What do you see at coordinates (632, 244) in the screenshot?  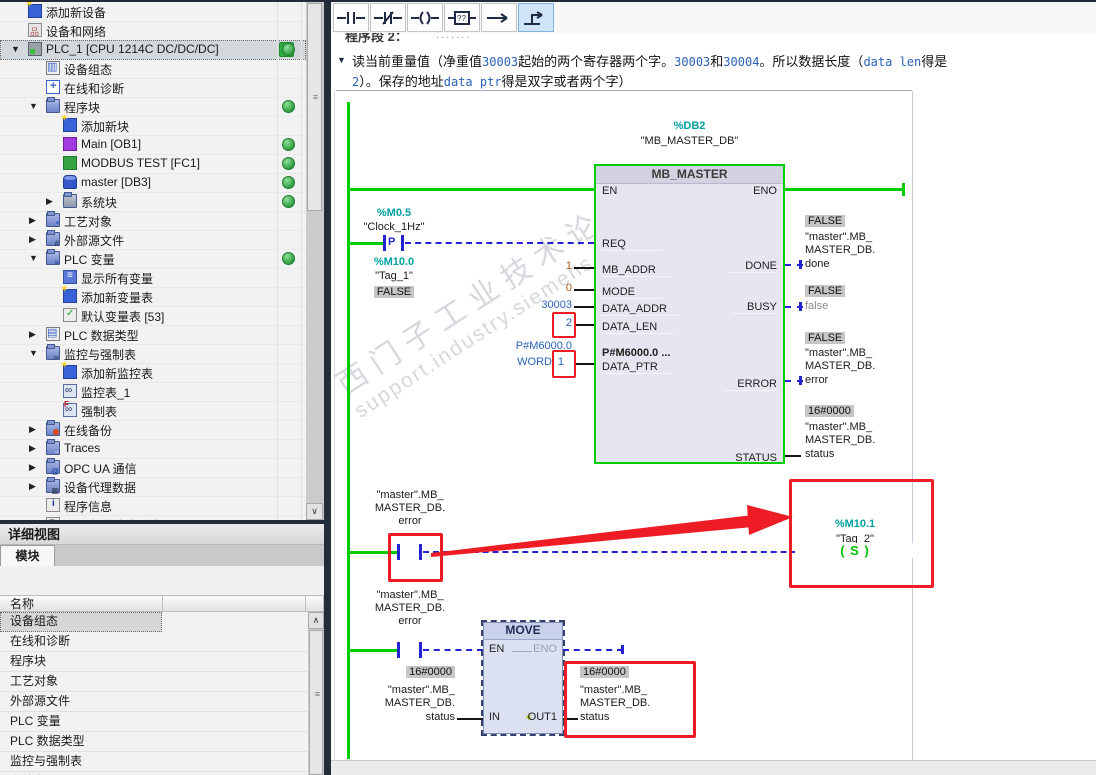 I see `pin-req: REQ` at bounding box center [632, 244].